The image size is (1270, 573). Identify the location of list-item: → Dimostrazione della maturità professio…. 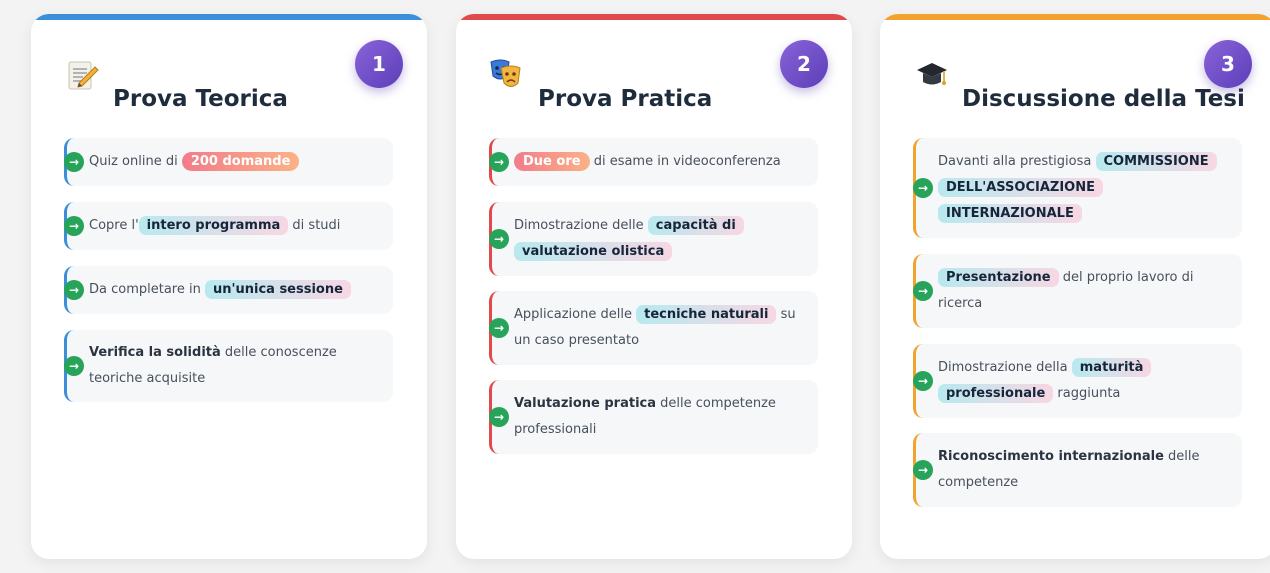
(1077, 381).